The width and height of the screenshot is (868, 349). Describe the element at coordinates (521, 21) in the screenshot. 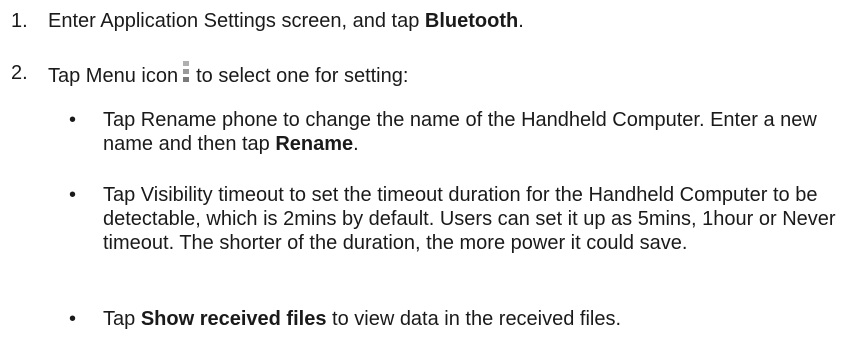

I see `step-text-part: .` at that location.